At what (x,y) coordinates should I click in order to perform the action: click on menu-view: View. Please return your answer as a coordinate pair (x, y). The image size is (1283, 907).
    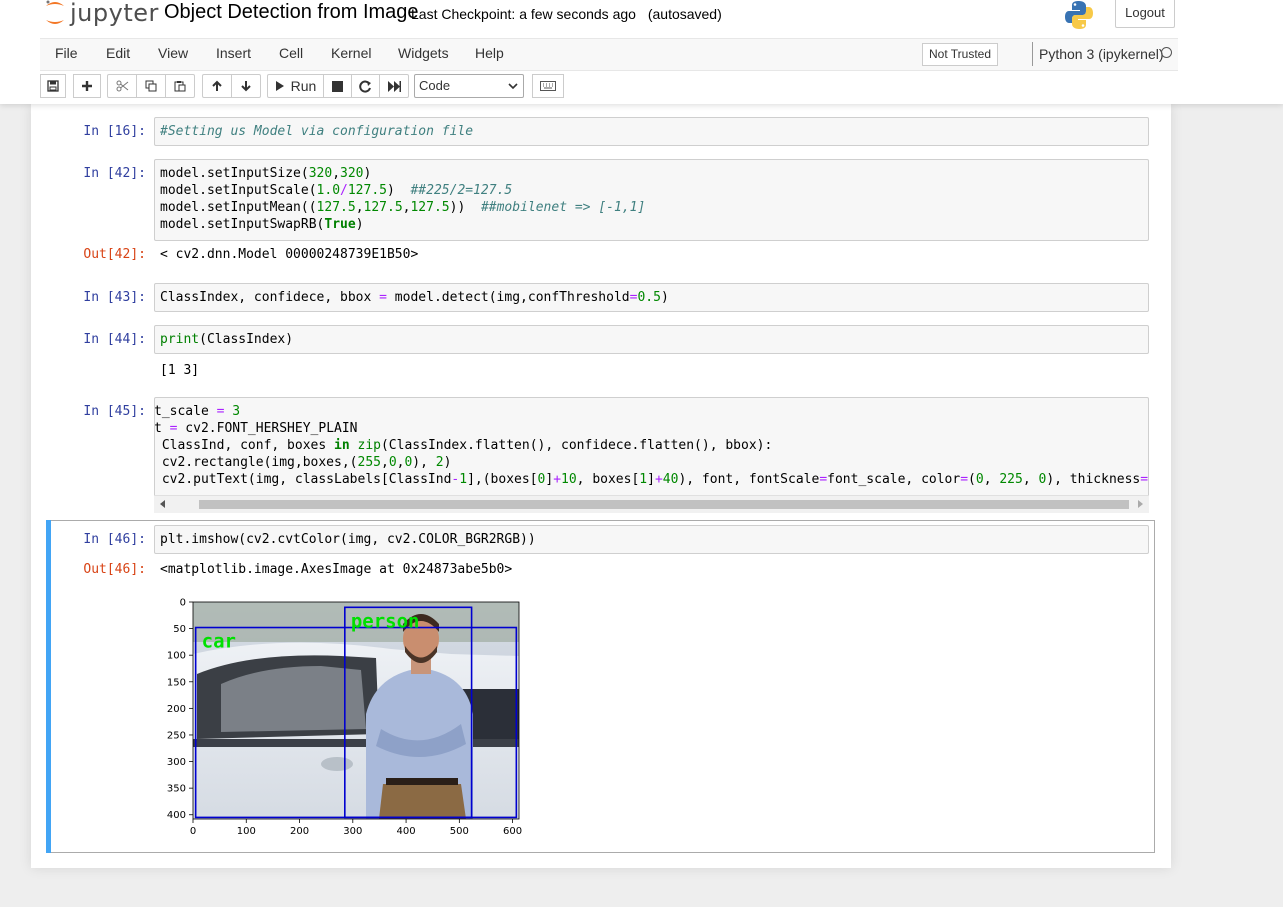
    Looking at the image, I should click on (173, 53).